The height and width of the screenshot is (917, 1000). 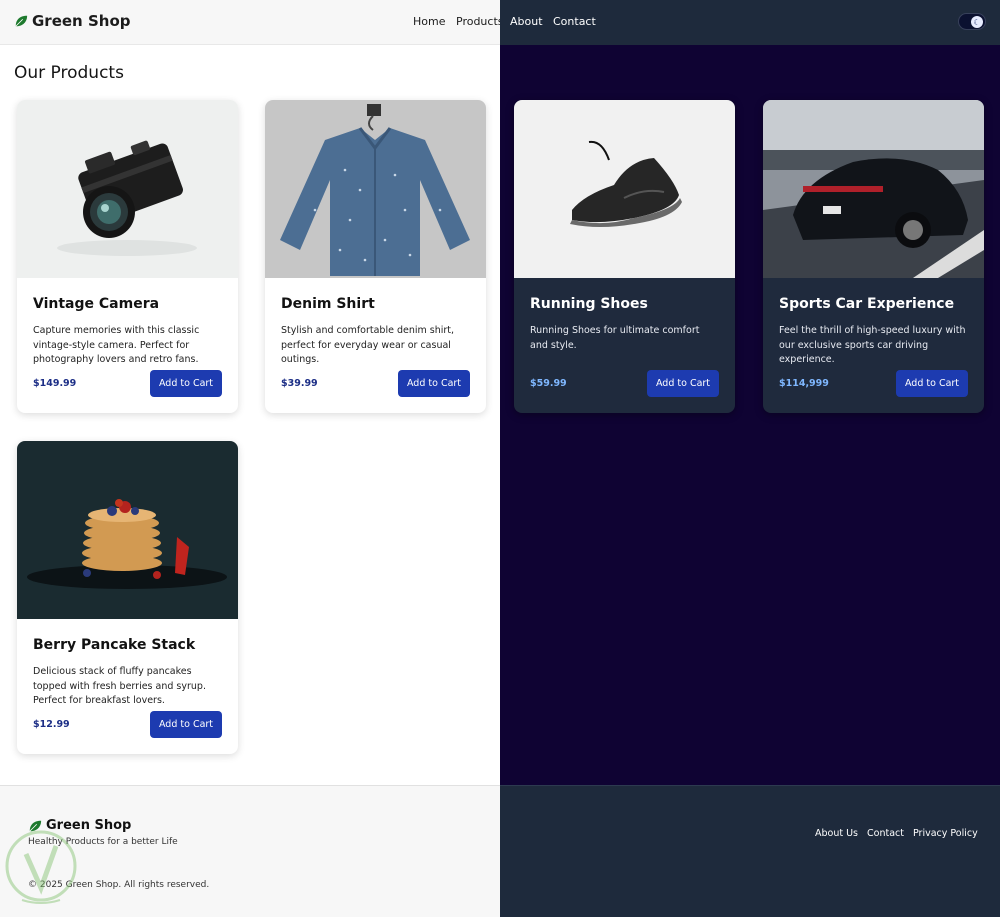 I want to click on product-price: $59.99, so click(x=548, y=383).